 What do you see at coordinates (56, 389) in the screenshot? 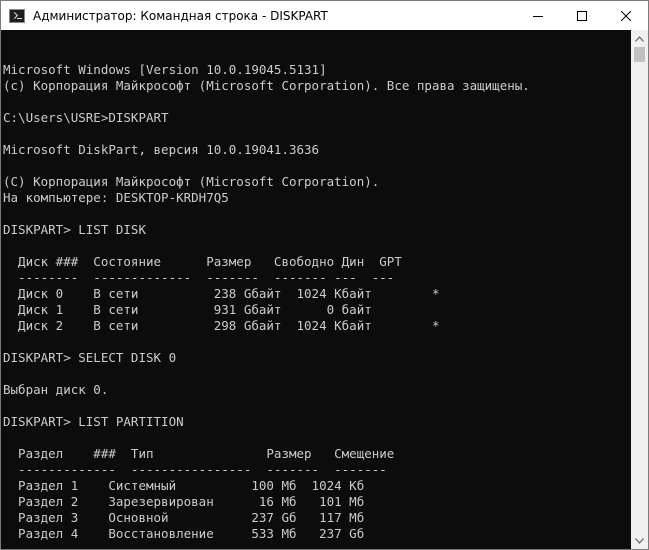
I see `console-line: Выбран диск 0.` at bounding box center [56, 389].